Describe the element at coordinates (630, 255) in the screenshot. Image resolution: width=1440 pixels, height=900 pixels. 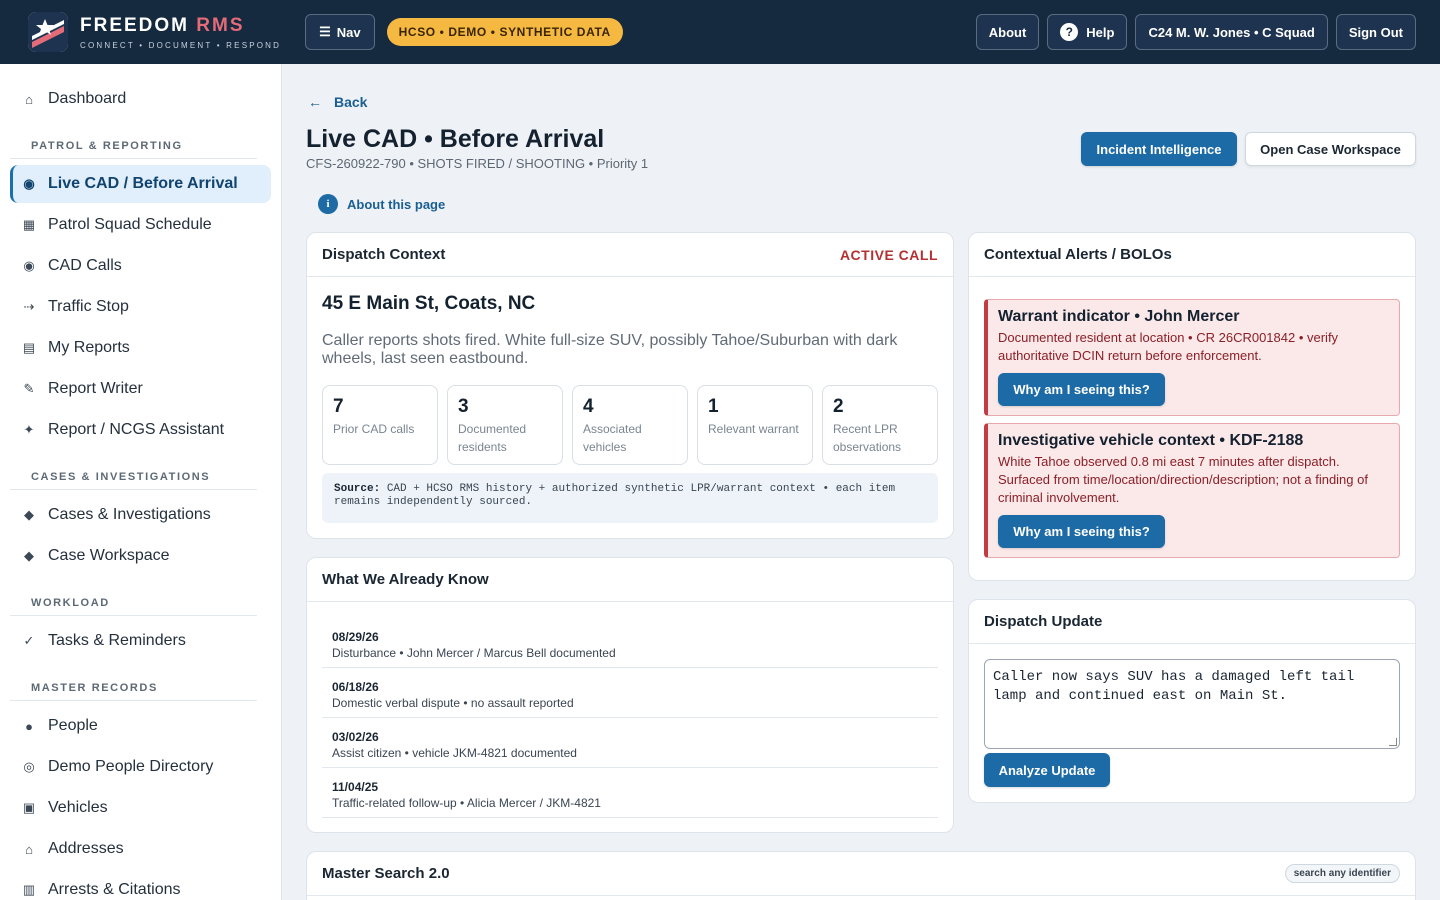
I see `dispatch-context-header: Dispatch Context ACTIVE CALL` at that location.